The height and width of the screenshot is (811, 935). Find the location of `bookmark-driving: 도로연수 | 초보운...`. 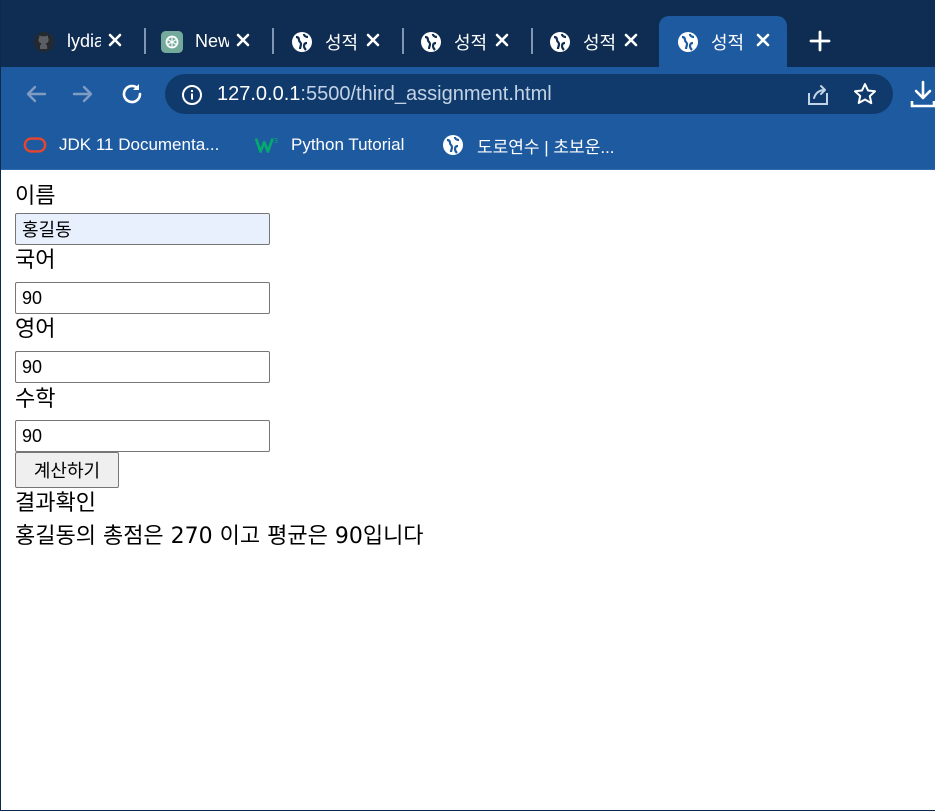

bookmark-driving: 도로연수 | 초보운... is located at coordinates (528, 145).